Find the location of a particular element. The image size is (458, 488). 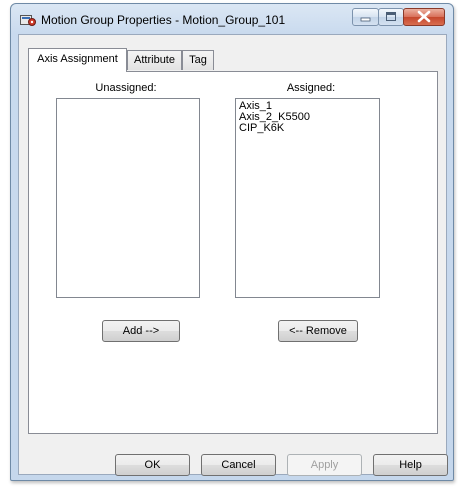

close-icon is located at coordinates (424, 16).